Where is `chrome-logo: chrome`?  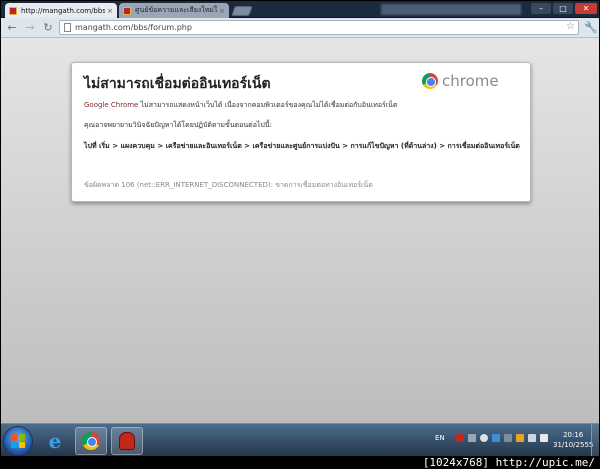 chrome-logo: chrome is located at coordinates (460, 81).